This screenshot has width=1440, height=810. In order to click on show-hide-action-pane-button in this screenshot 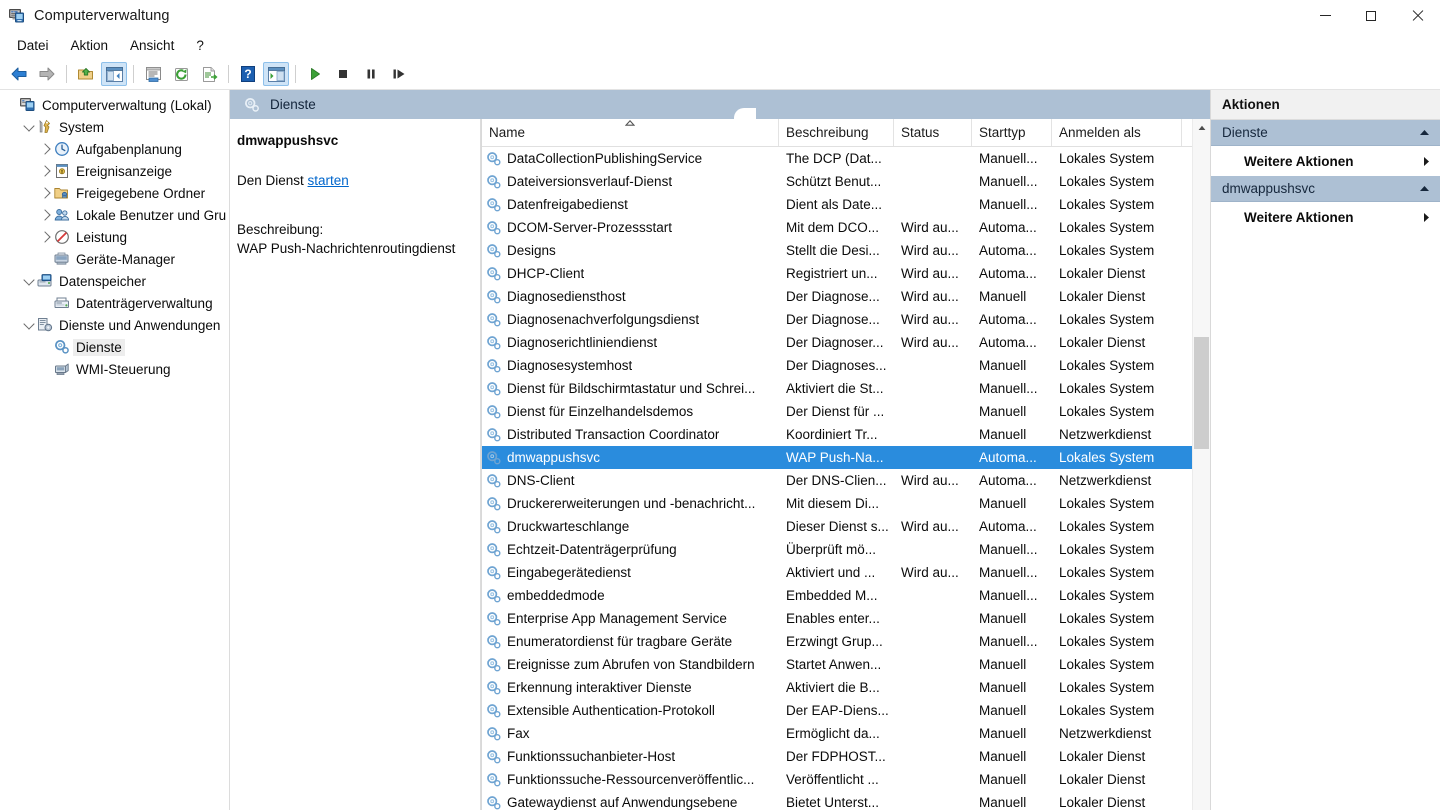, I will do `click(276, 74)`.